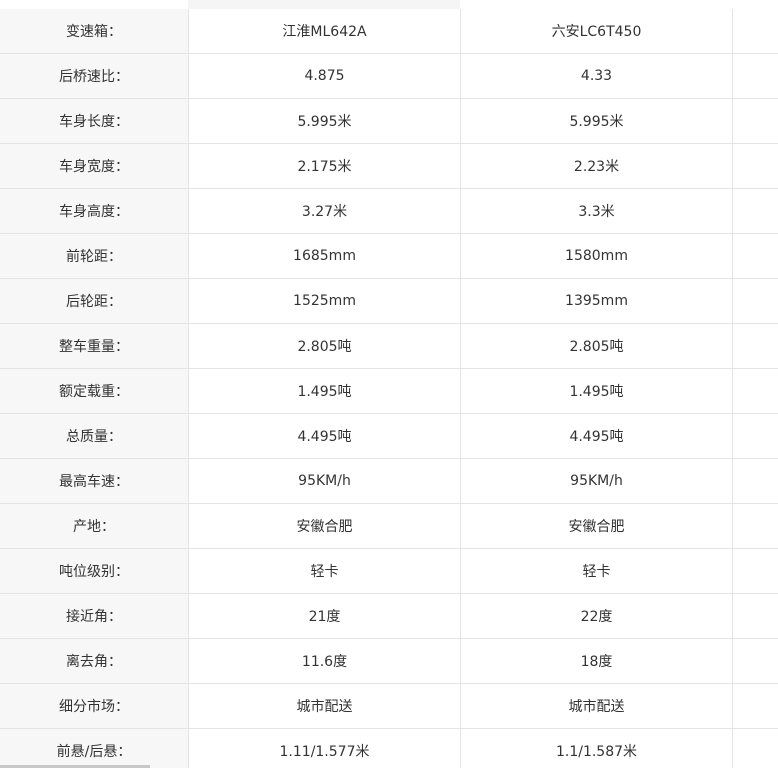 The height and width of the screenshot is (768, 778). Describe the element at coordinates (324, 76) in the screenshot. I see `model-a-value: 4.875` at that location.